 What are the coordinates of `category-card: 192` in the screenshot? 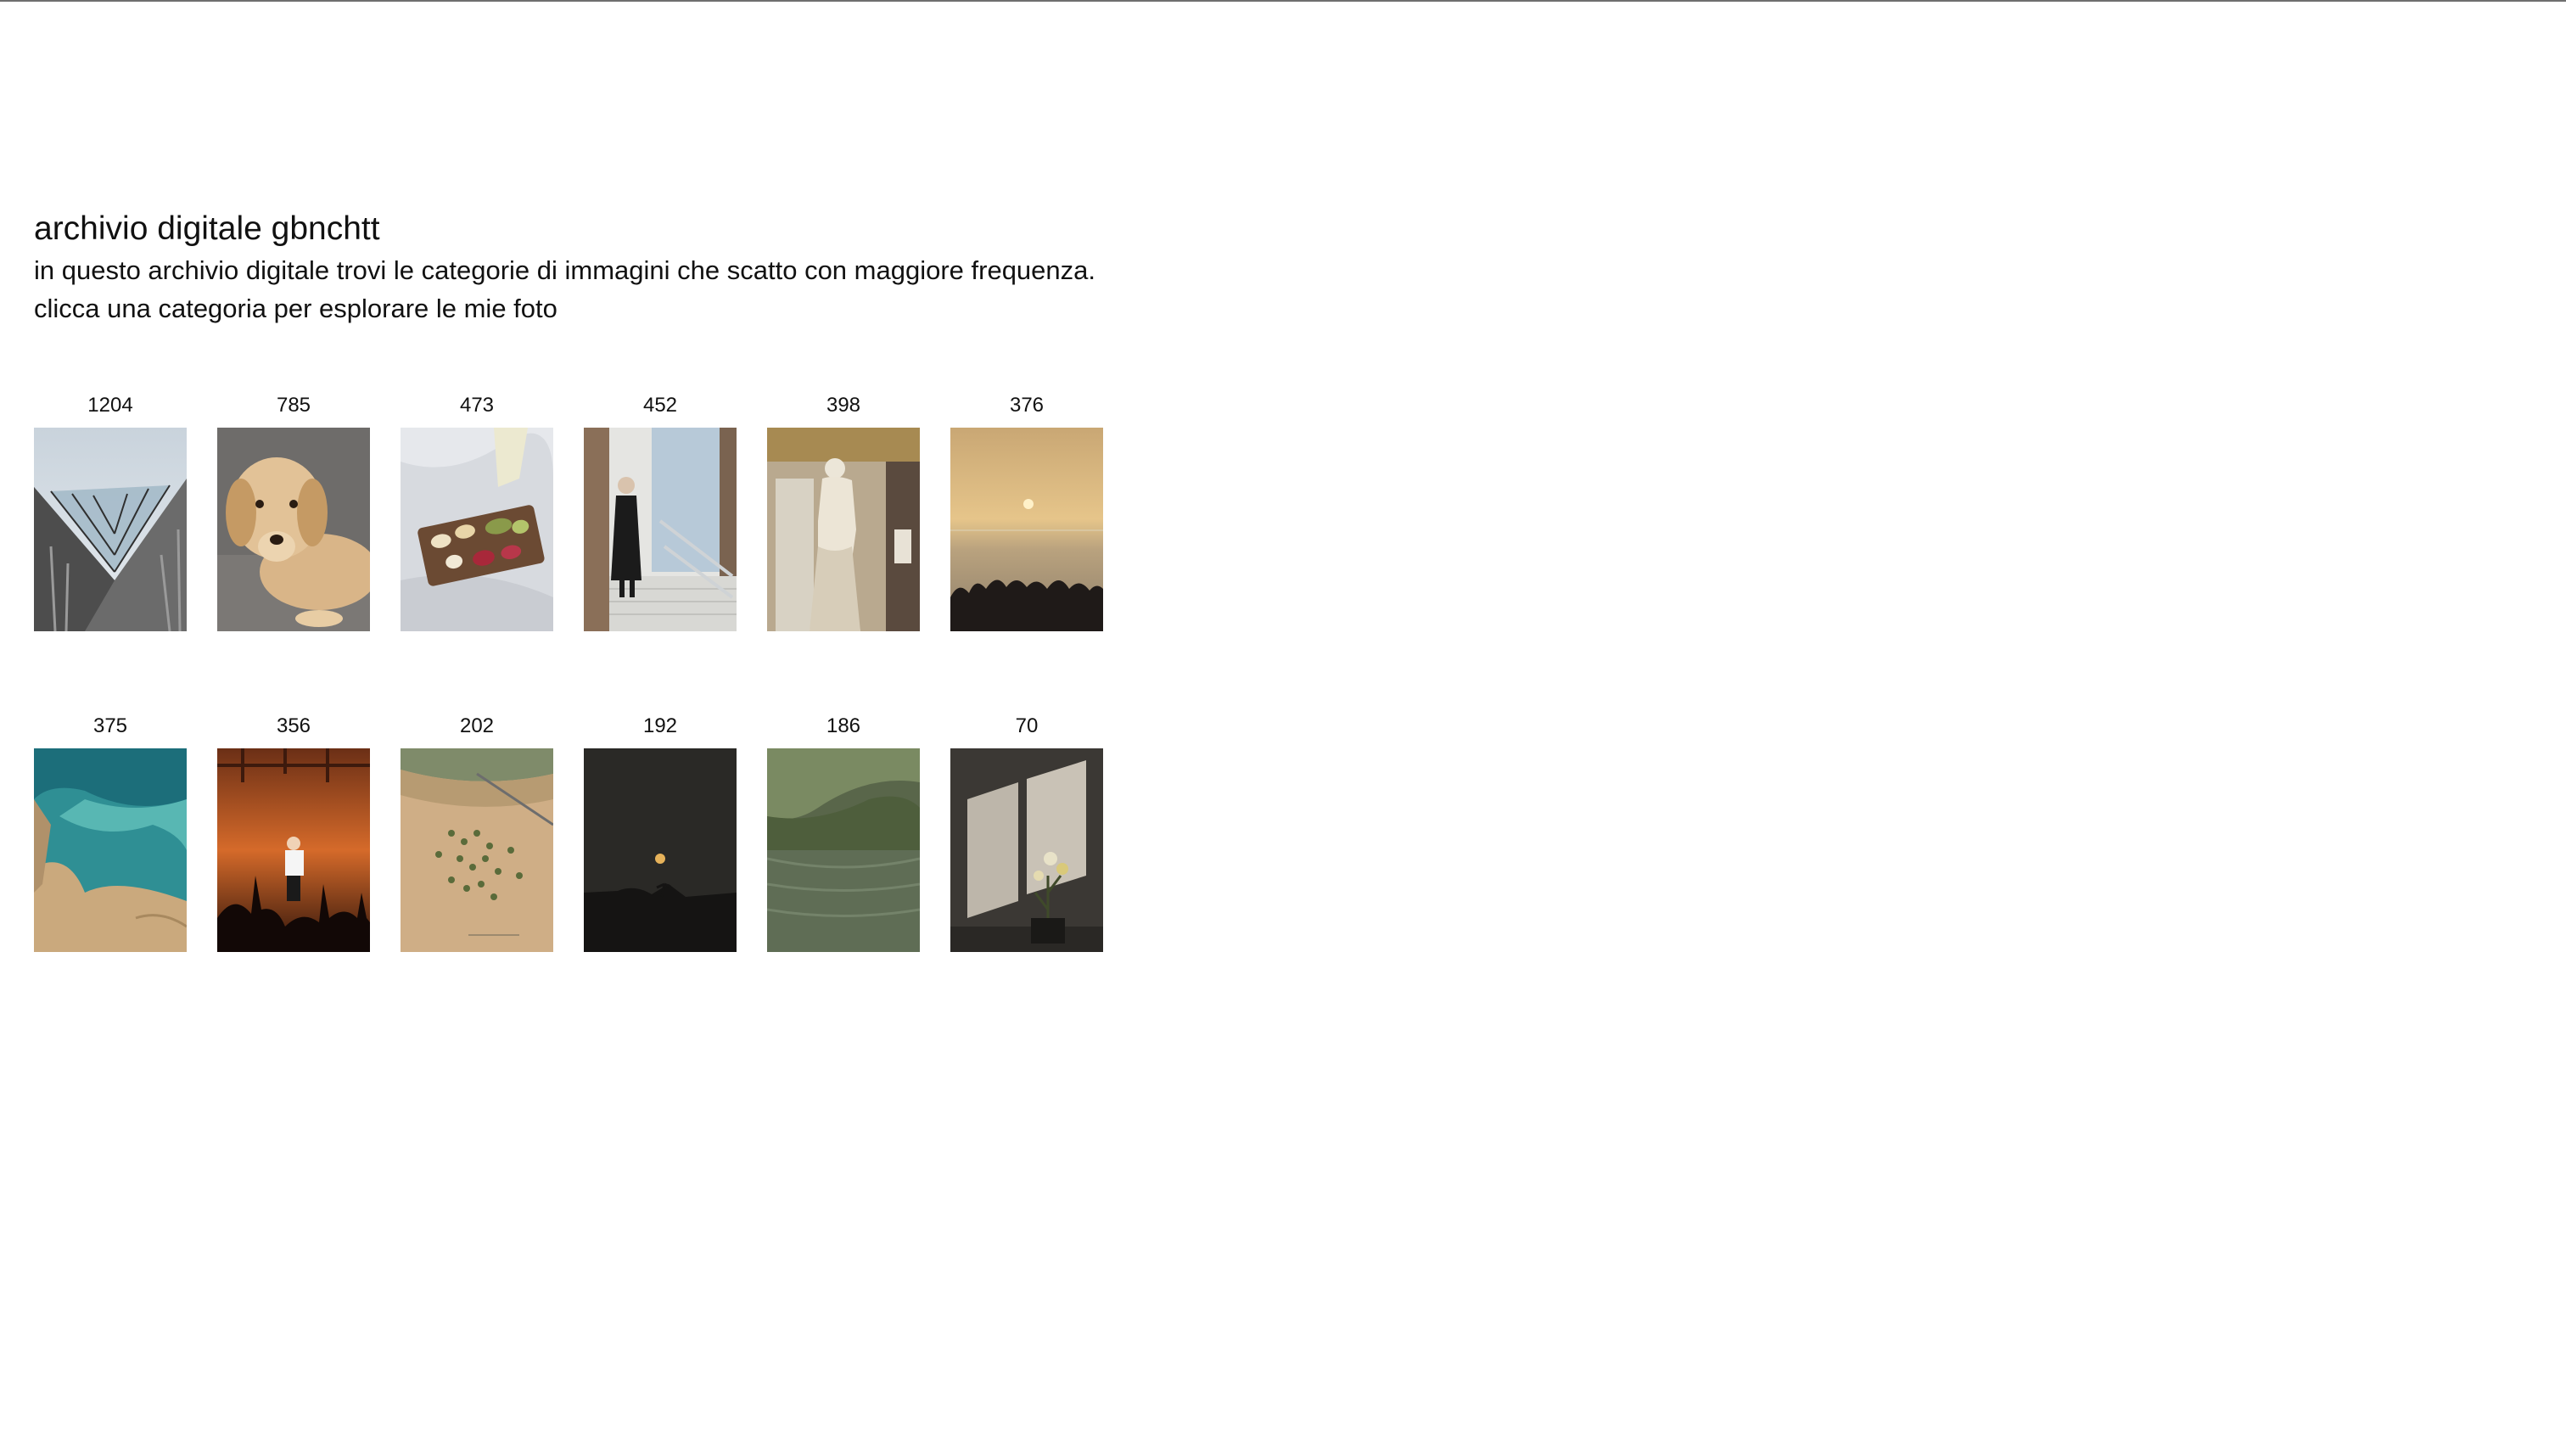 It's located at (660, 833).